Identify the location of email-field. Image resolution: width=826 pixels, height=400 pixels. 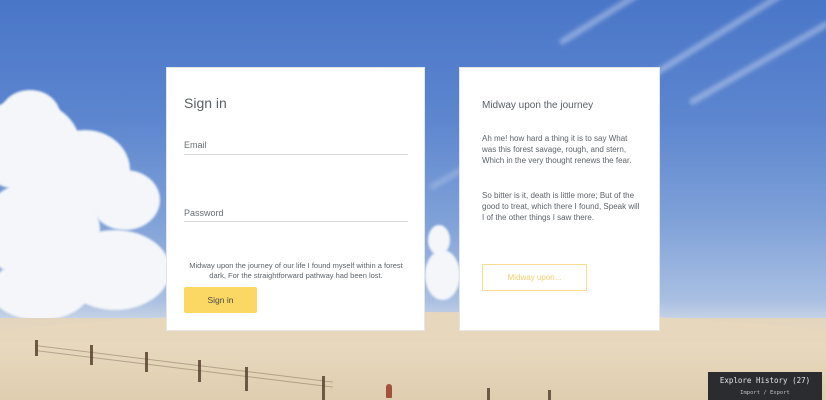
(296, 146).